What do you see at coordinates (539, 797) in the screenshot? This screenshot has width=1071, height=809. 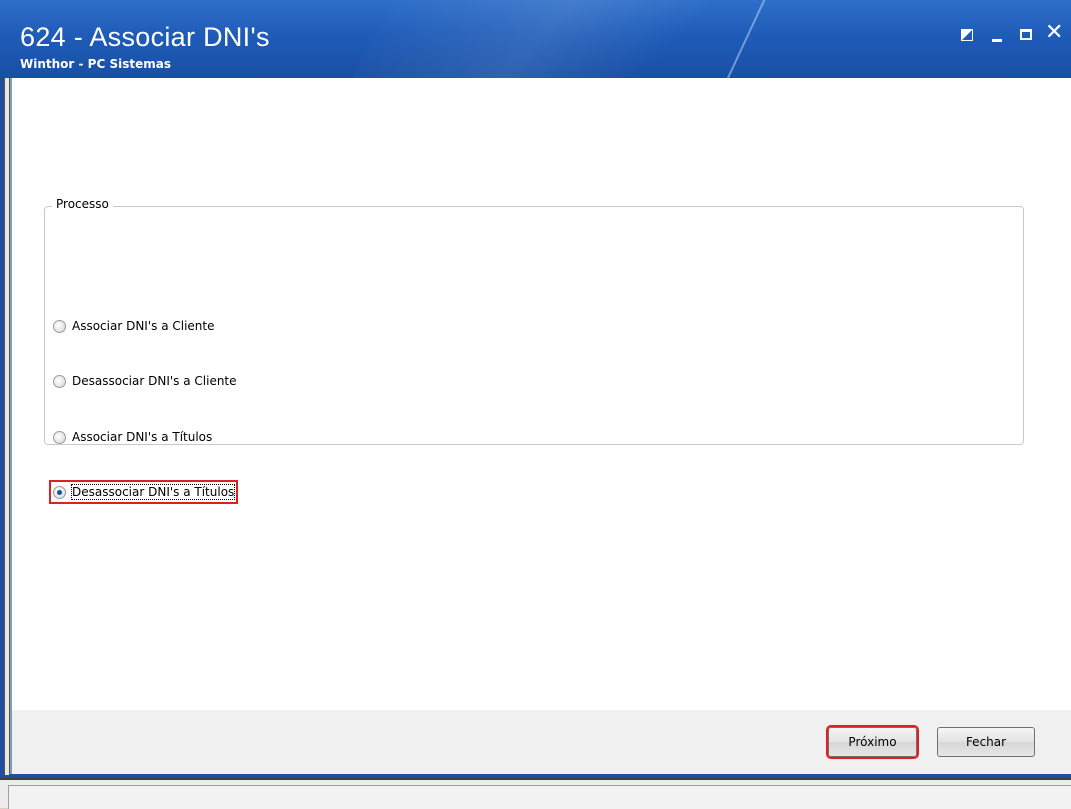 I see `status-bar-panel` at bounding box center [539, 797].